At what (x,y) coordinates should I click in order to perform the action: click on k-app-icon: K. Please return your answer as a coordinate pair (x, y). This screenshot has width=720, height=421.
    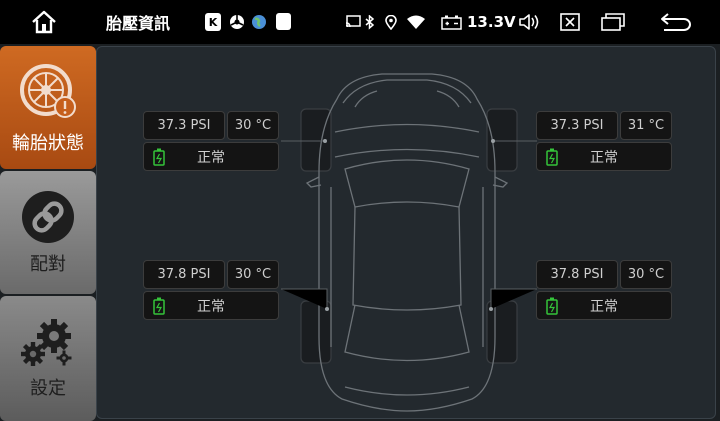
    Looking at the image, I should click on (213, 22).